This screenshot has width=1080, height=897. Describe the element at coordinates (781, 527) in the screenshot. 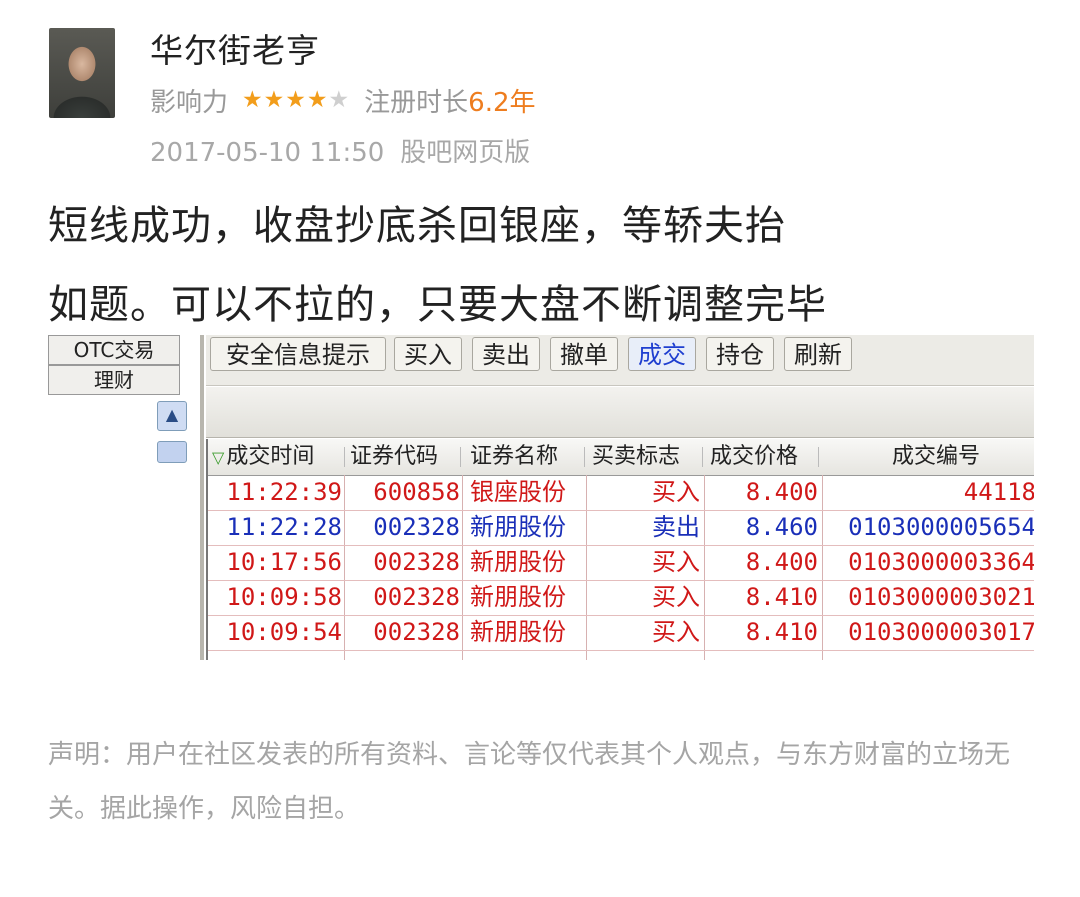

I see `cell-price: 8.460` at that location.